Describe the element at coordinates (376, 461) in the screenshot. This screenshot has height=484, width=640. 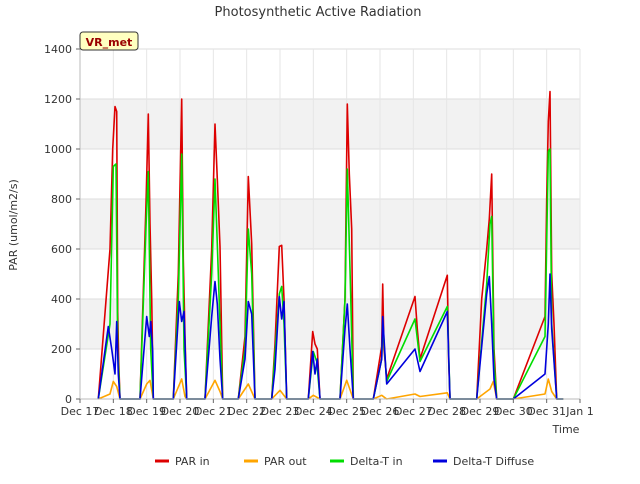
I see `legend-label-delta-t-in: Delta-T in` at that location.